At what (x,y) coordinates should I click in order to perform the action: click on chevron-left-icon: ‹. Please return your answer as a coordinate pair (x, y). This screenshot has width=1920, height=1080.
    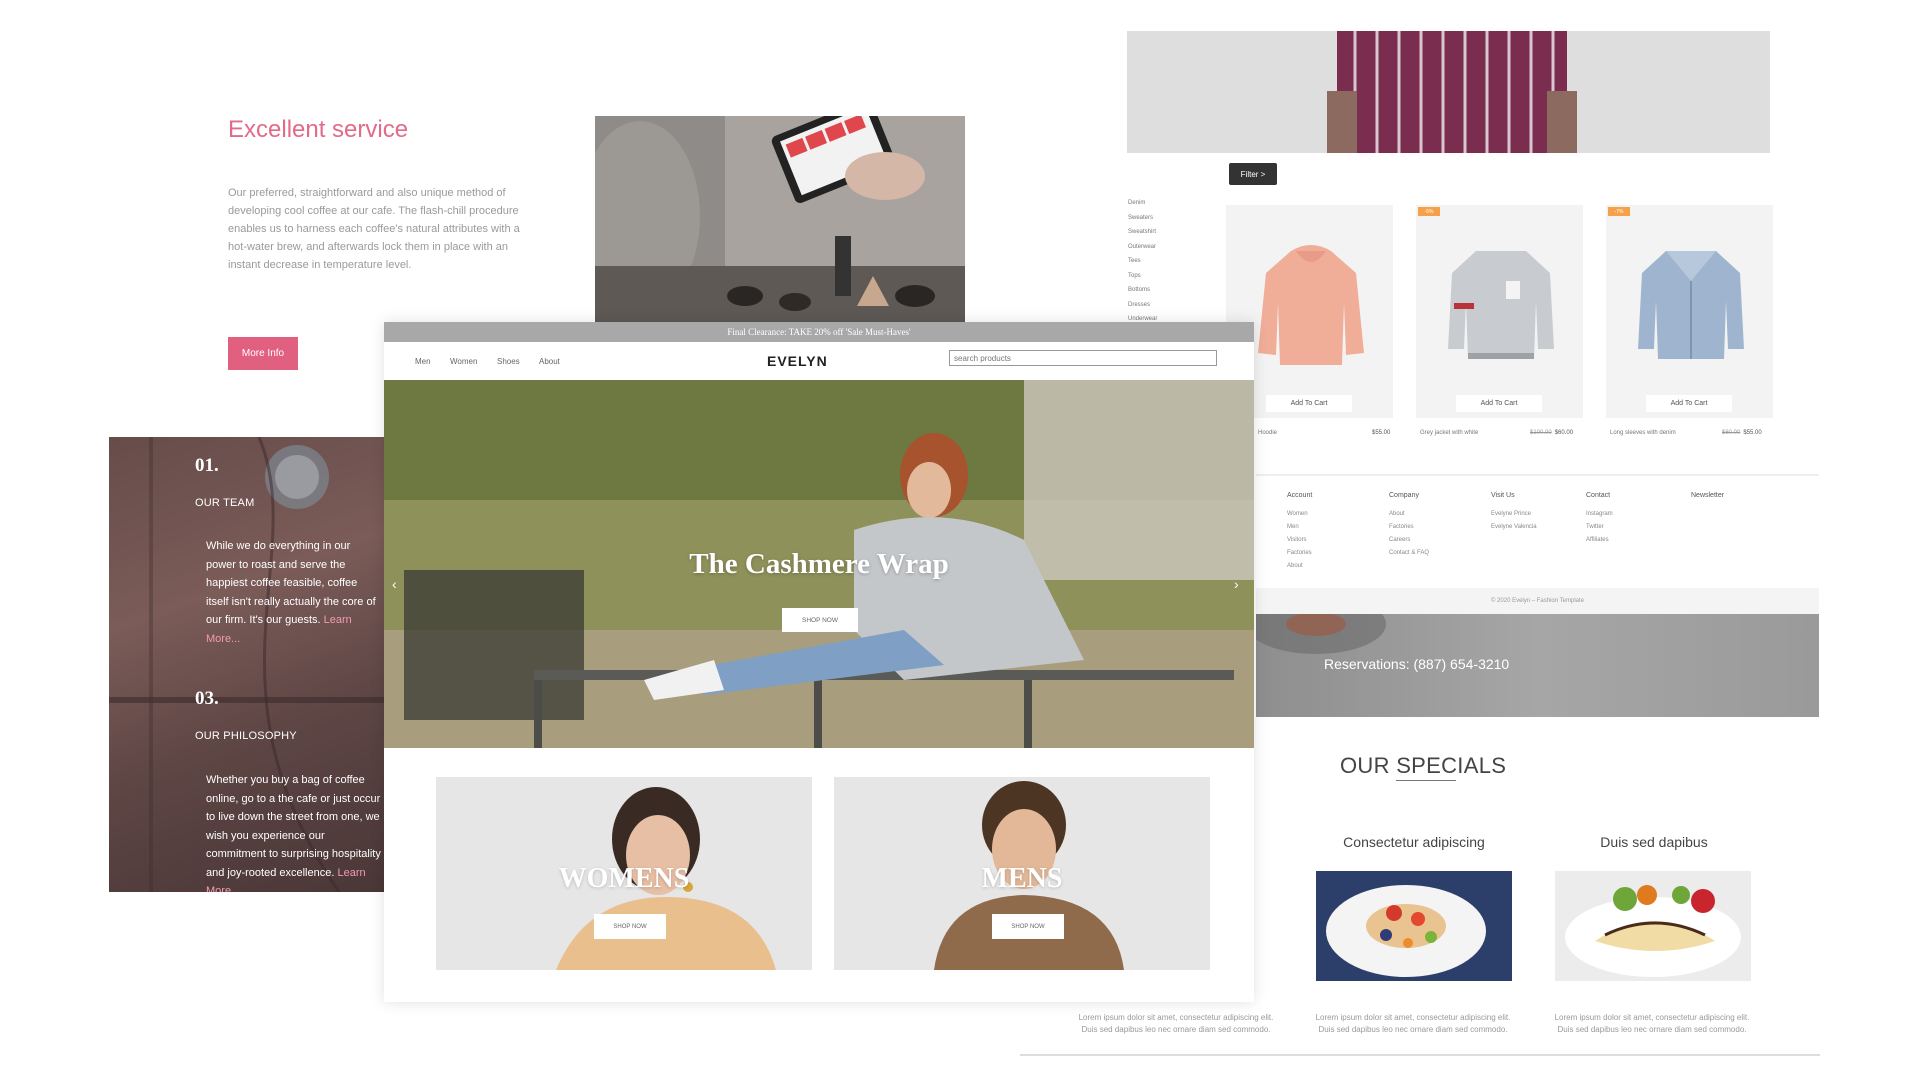
    Looking at the image, I should click on (394, 584).